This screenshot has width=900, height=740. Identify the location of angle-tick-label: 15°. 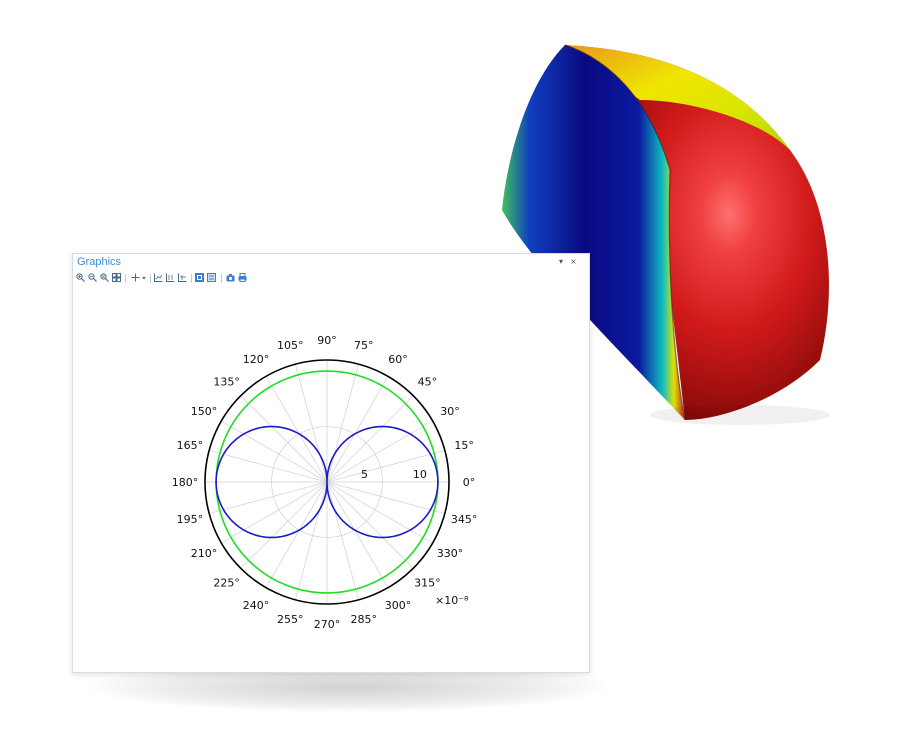
(464, 445).